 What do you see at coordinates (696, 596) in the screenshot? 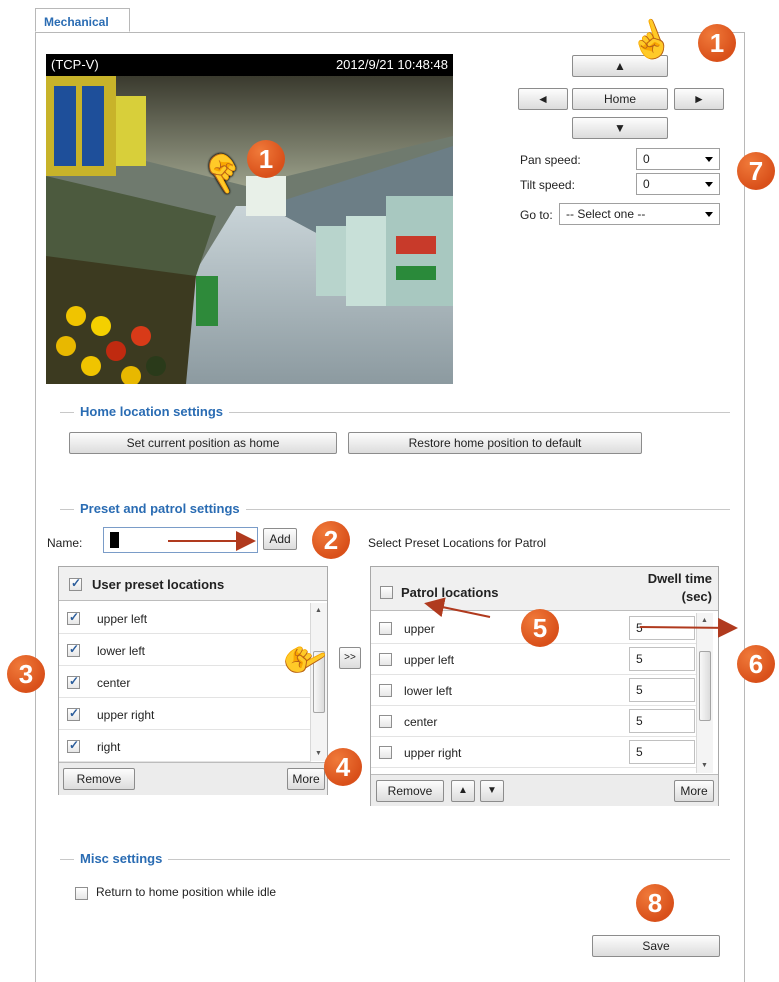
I see `dwell-unit-header: (sec)` at bounding box center [696, 596].